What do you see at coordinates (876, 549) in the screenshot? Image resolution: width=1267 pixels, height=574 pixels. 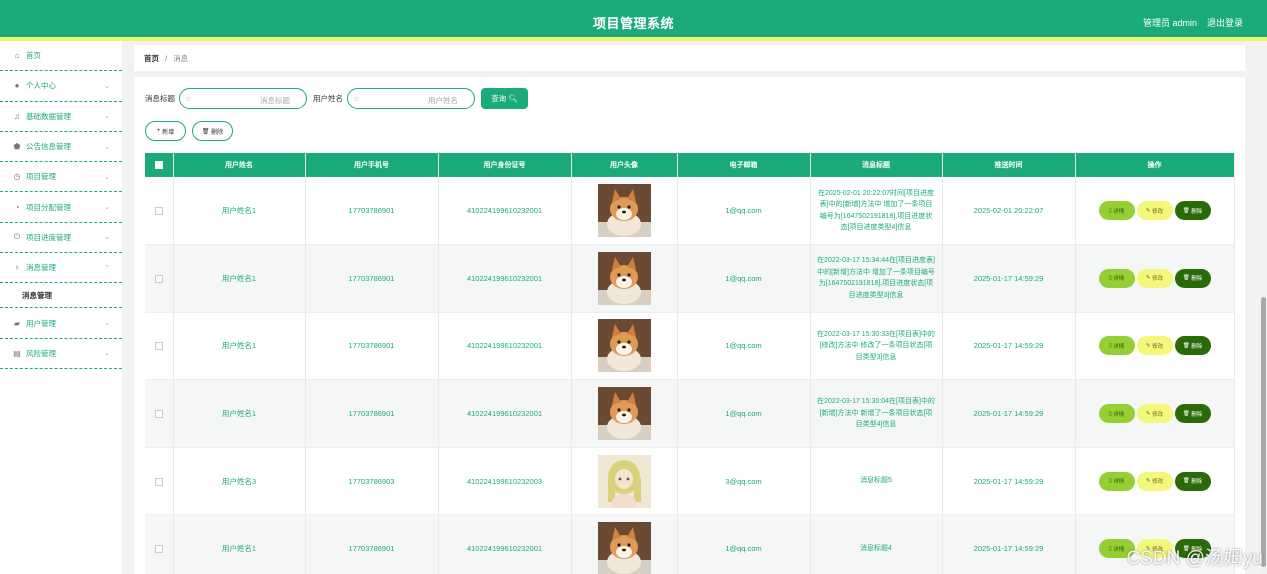 I see `message-title-text: 消息标题4` at bounding box center [876, 549].